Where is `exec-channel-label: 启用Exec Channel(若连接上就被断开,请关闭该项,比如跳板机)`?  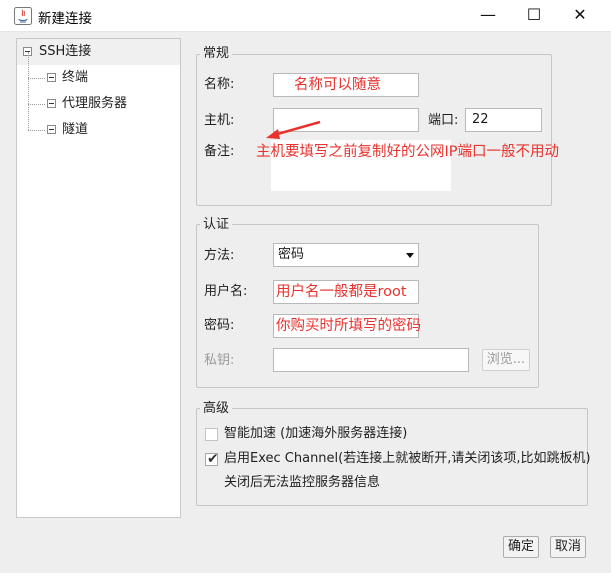 exec-channel-label: 启用Exec Channel(若连接上就被断开,请关闭该项,比如跳板机) is located at coordinates (407, 458).